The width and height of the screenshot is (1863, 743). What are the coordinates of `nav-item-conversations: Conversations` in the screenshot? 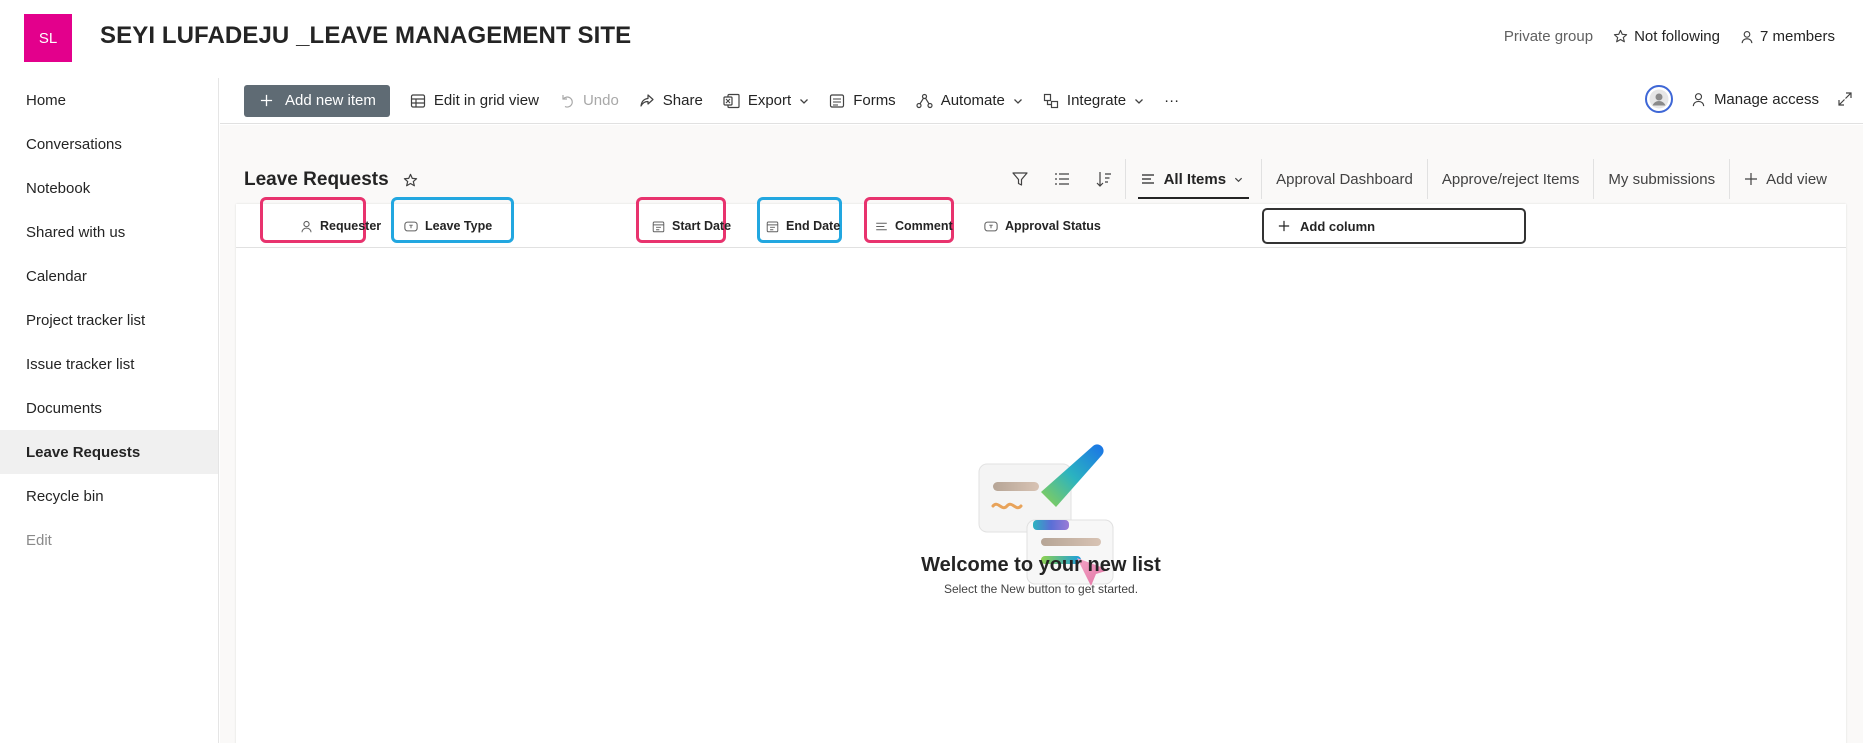 It's located at (109, 144).